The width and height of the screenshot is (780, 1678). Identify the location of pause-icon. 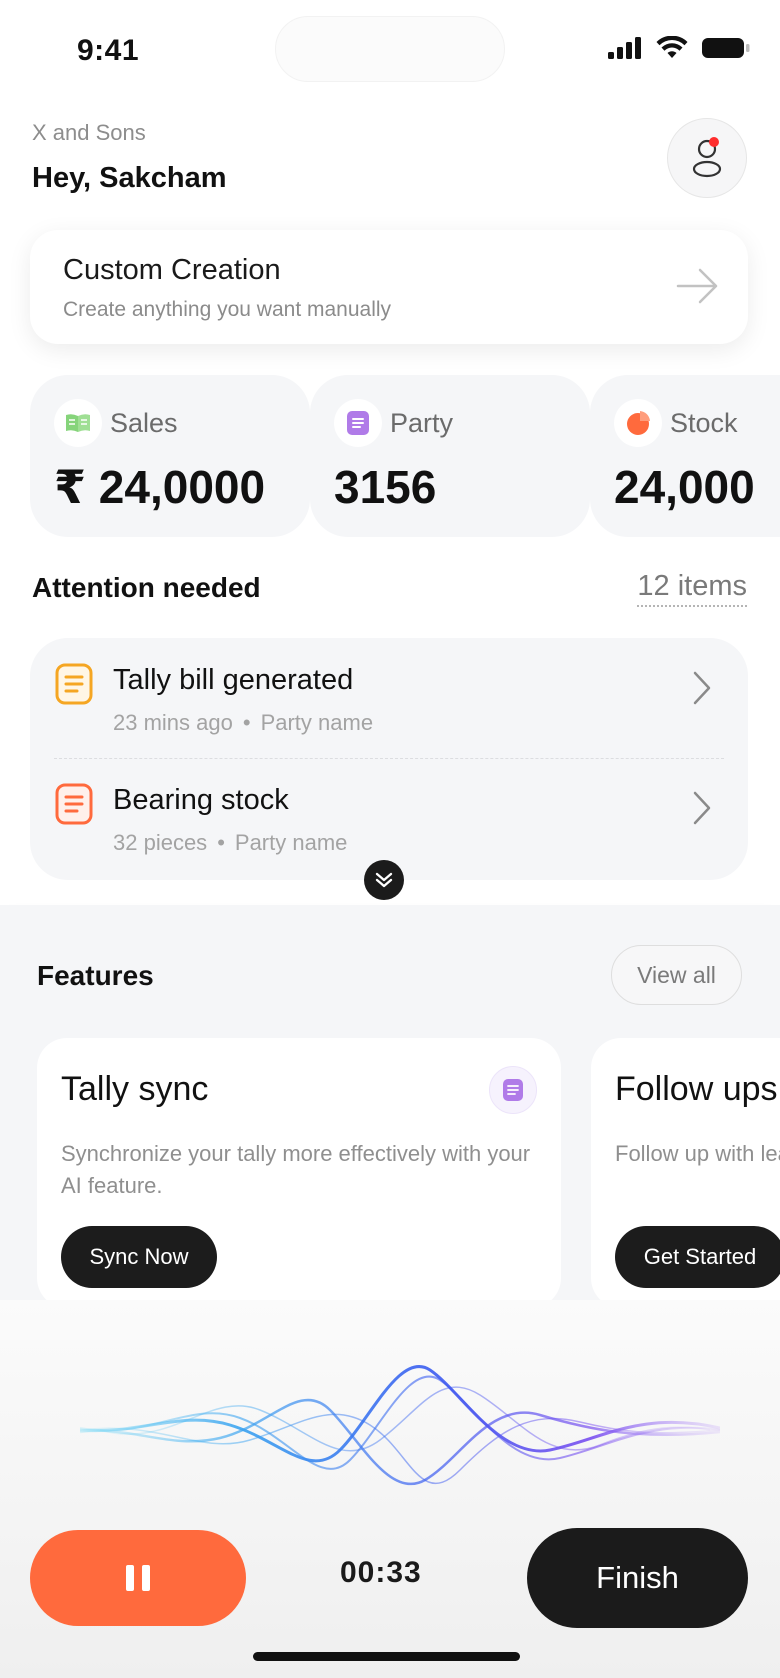
(138, 1578).